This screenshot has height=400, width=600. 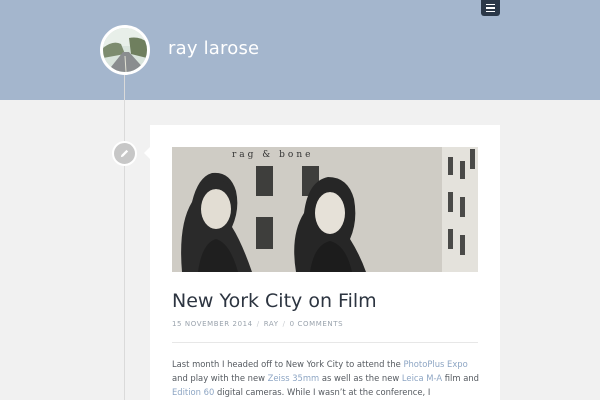 I want to click on timeline-line, so click(x=124, y=237).